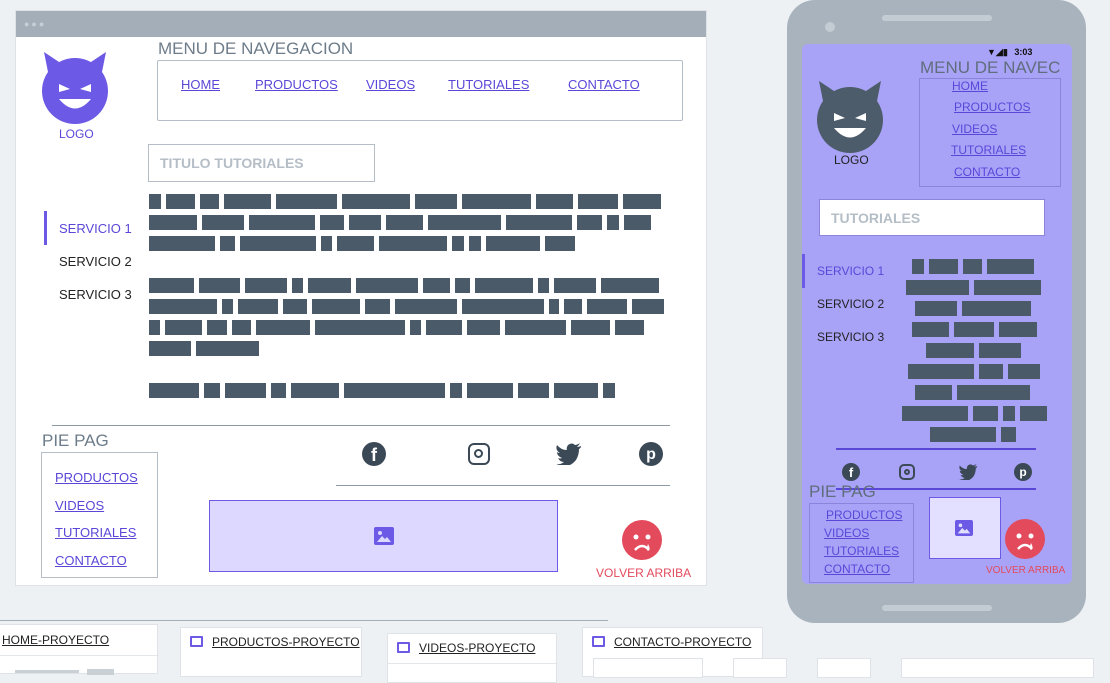 The height and width of the screenshot is (683, 1110). What do you see at coordinates (35, 24) in the screenshot?
I see `window-dots: ●●●` at bounding box center [35, 24].